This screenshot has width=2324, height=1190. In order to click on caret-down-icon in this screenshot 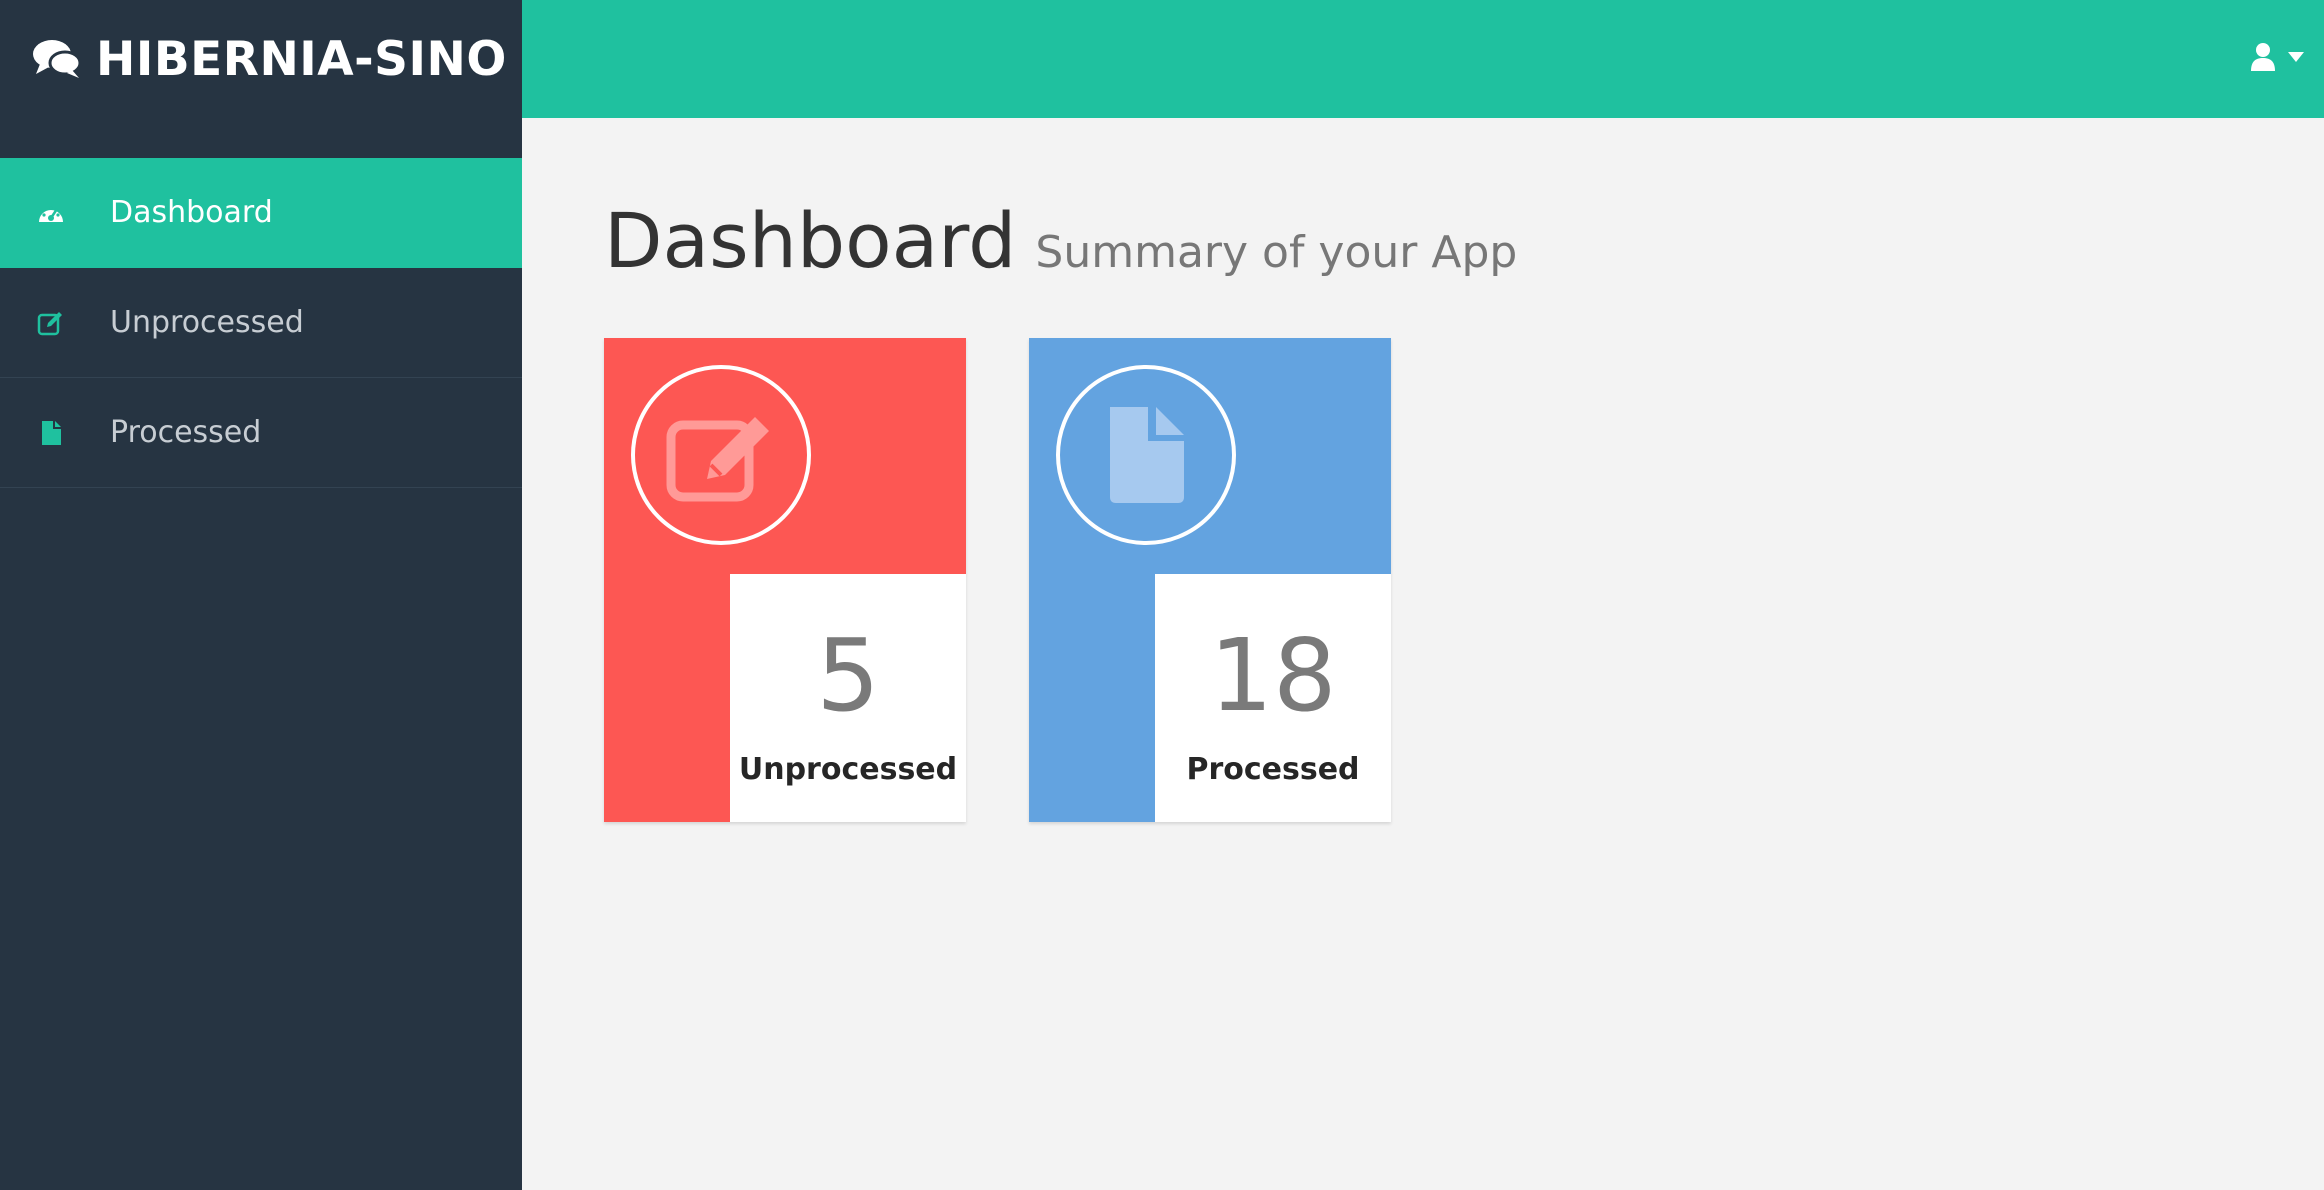, I will do `click(2296, 57)`.